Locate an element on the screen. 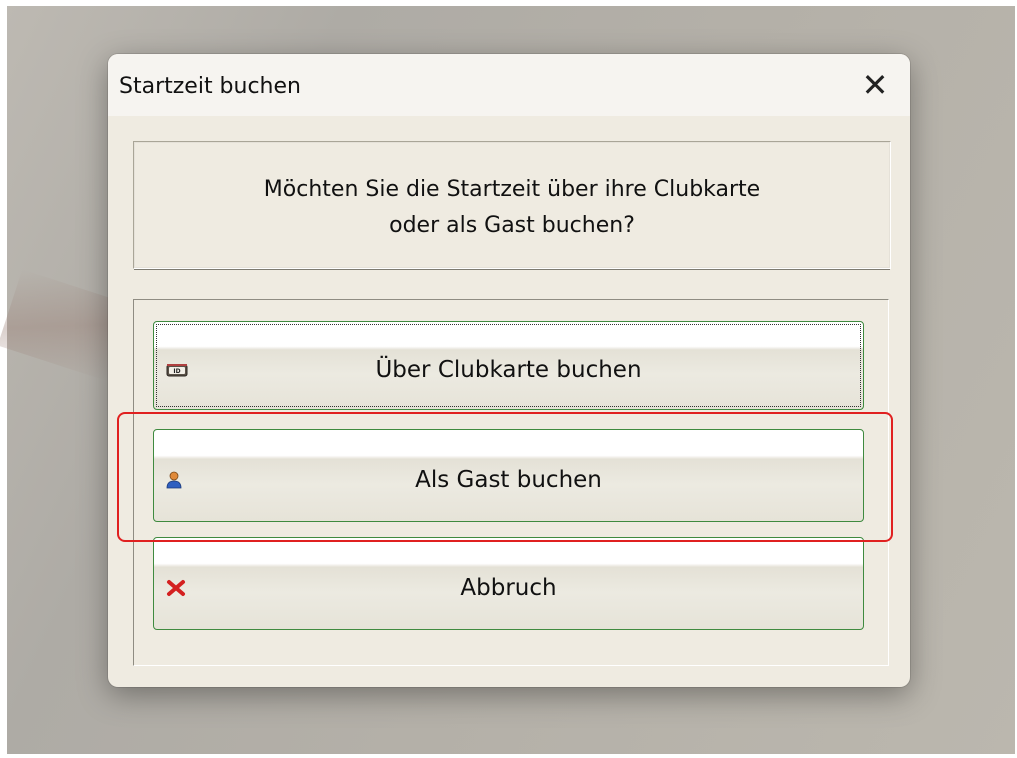 This screenshot has height=758, width=1017. cancel-button: Abbruch is located at coordinates (508, 583).